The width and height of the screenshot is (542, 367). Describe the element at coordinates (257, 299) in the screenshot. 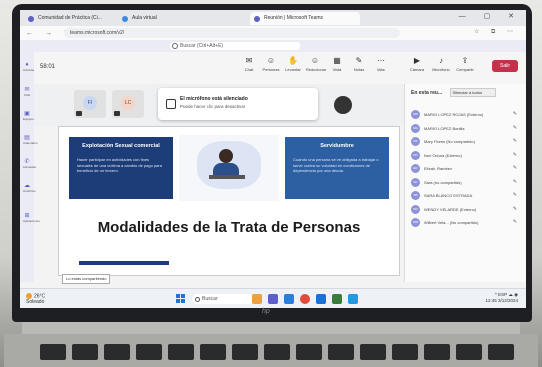

I see `file-explorer-icon` at that location.